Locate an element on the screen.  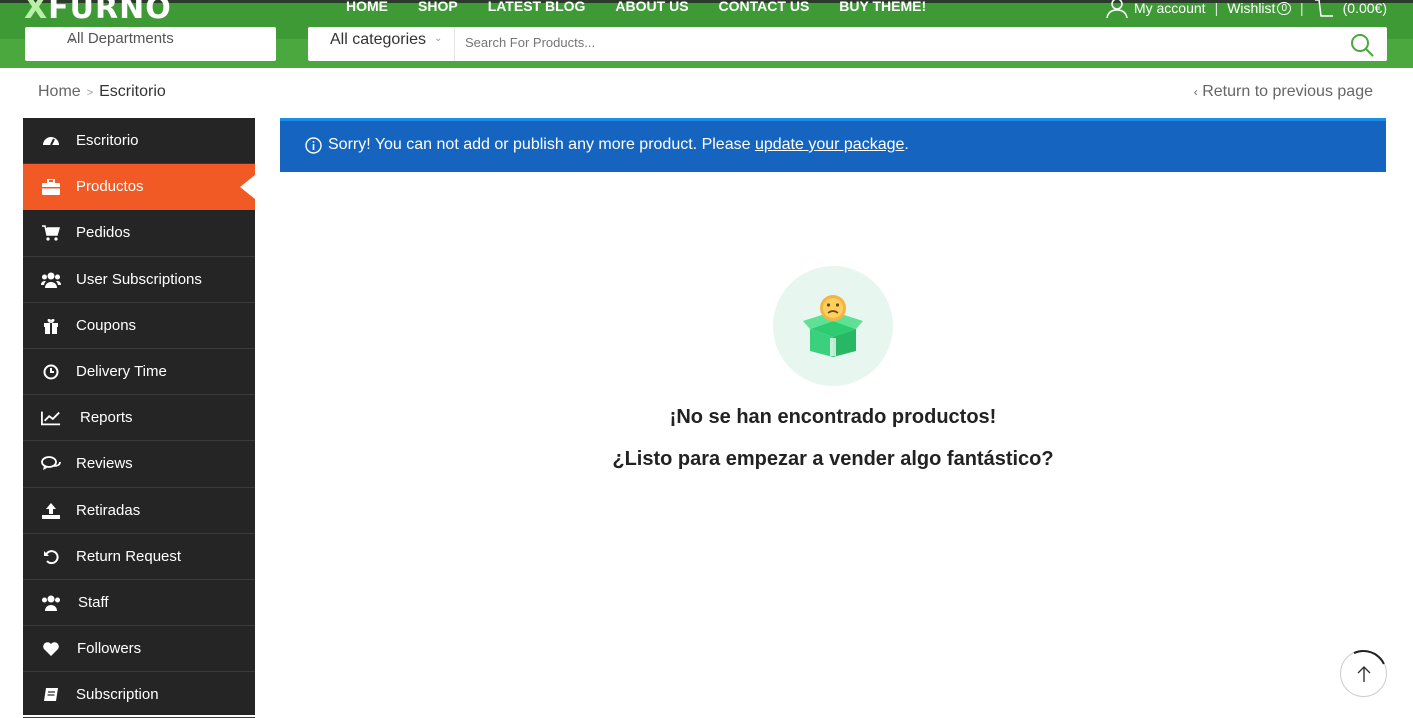
chevron-left-icon: ‹ is located at coordinates (1195, 92).